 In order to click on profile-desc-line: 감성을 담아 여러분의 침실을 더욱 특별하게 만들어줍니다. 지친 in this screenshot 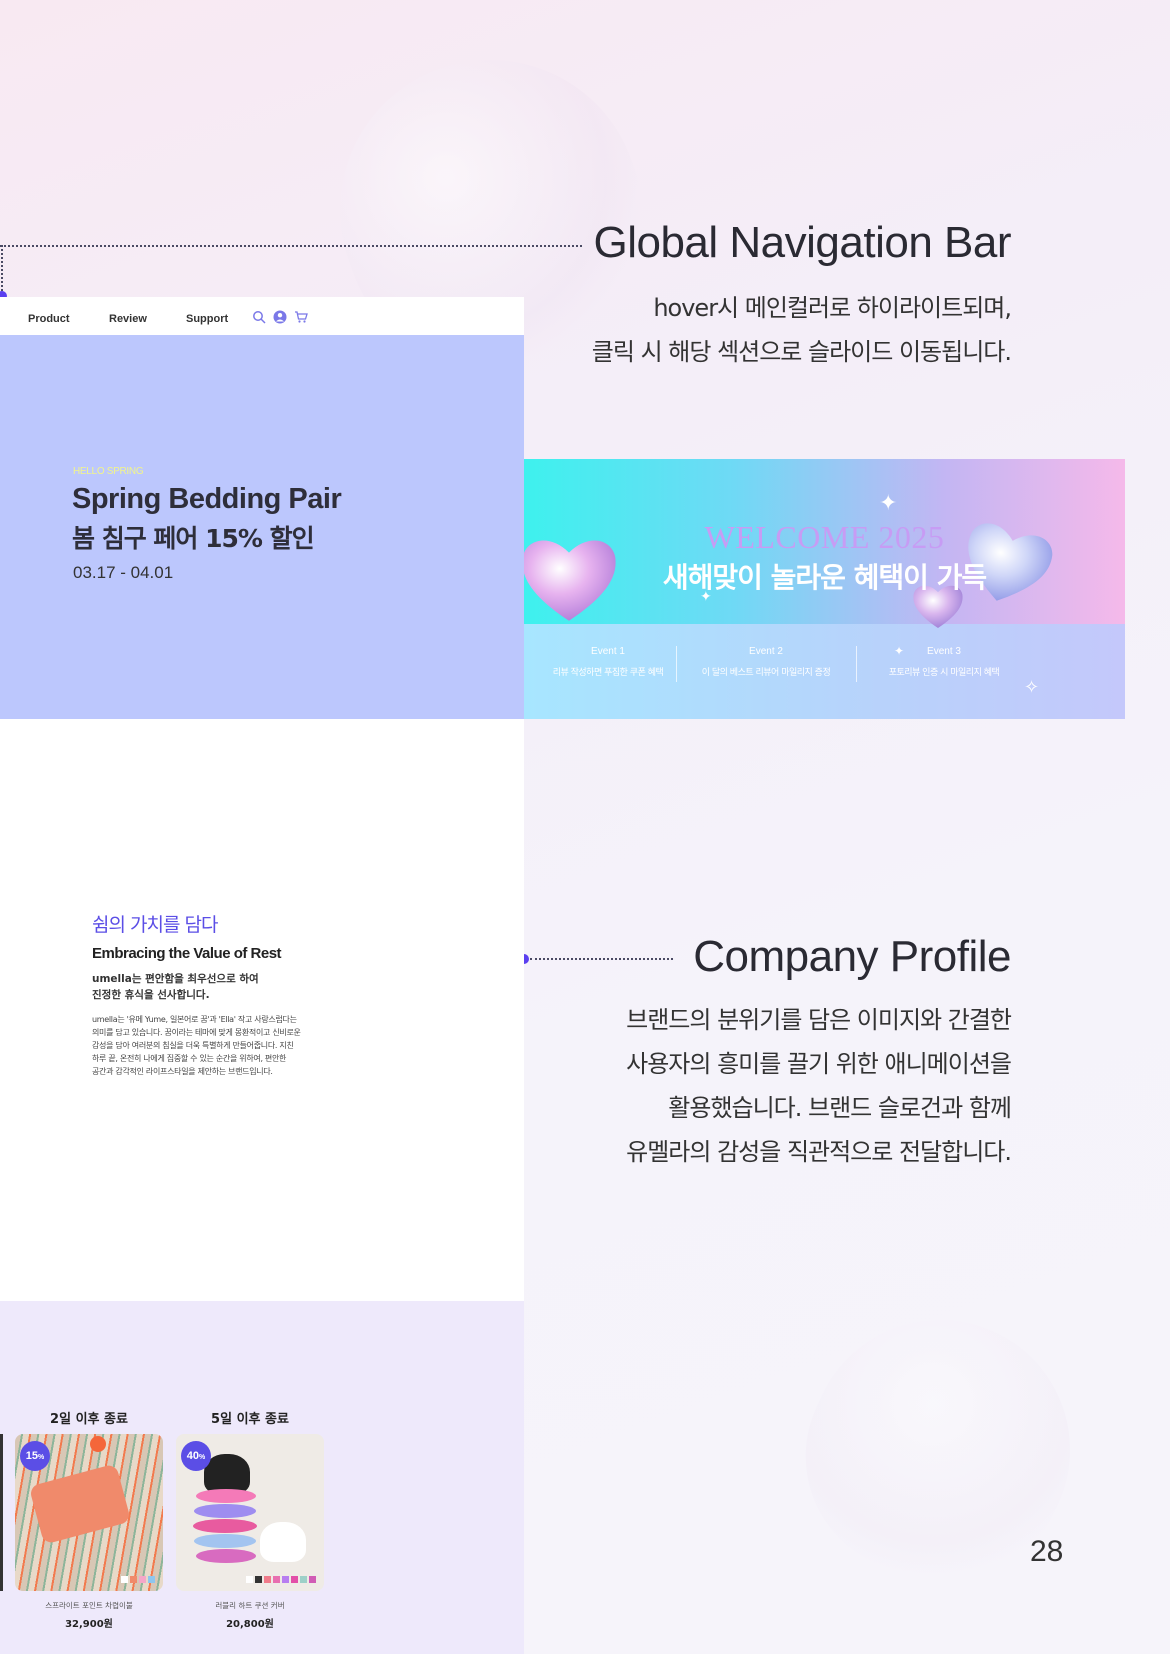, I will do `click(193, 1045)`.